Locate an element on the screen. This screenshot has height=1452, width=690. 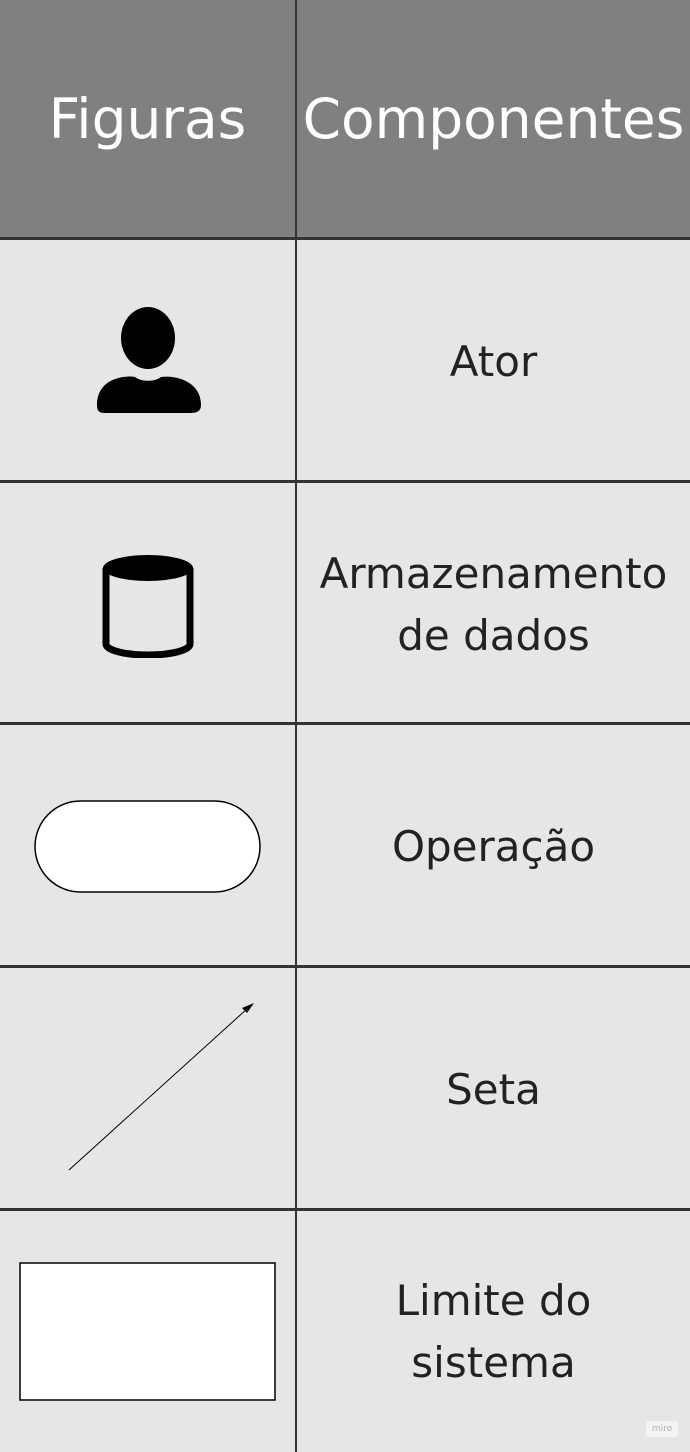
label-ator: Ator is located at coordinates (493, 361).